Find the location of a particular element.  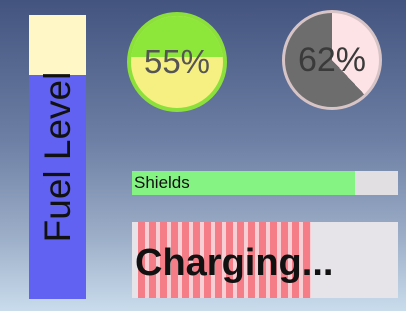

percentage-fill-gauge: 55% is located at coordinates (177, 62).